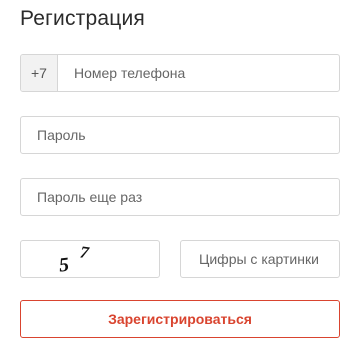 The width and height of the screenshot is (364, 349). I want to click on password-input, so click(180, 135).